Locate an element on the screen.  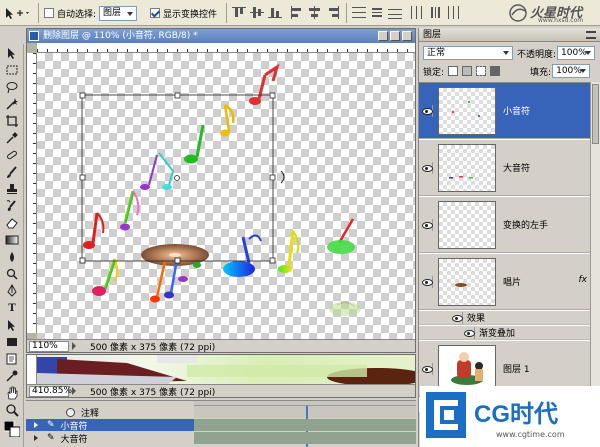
eyedropper2-tool-icon is located at coordinates (12, 376).